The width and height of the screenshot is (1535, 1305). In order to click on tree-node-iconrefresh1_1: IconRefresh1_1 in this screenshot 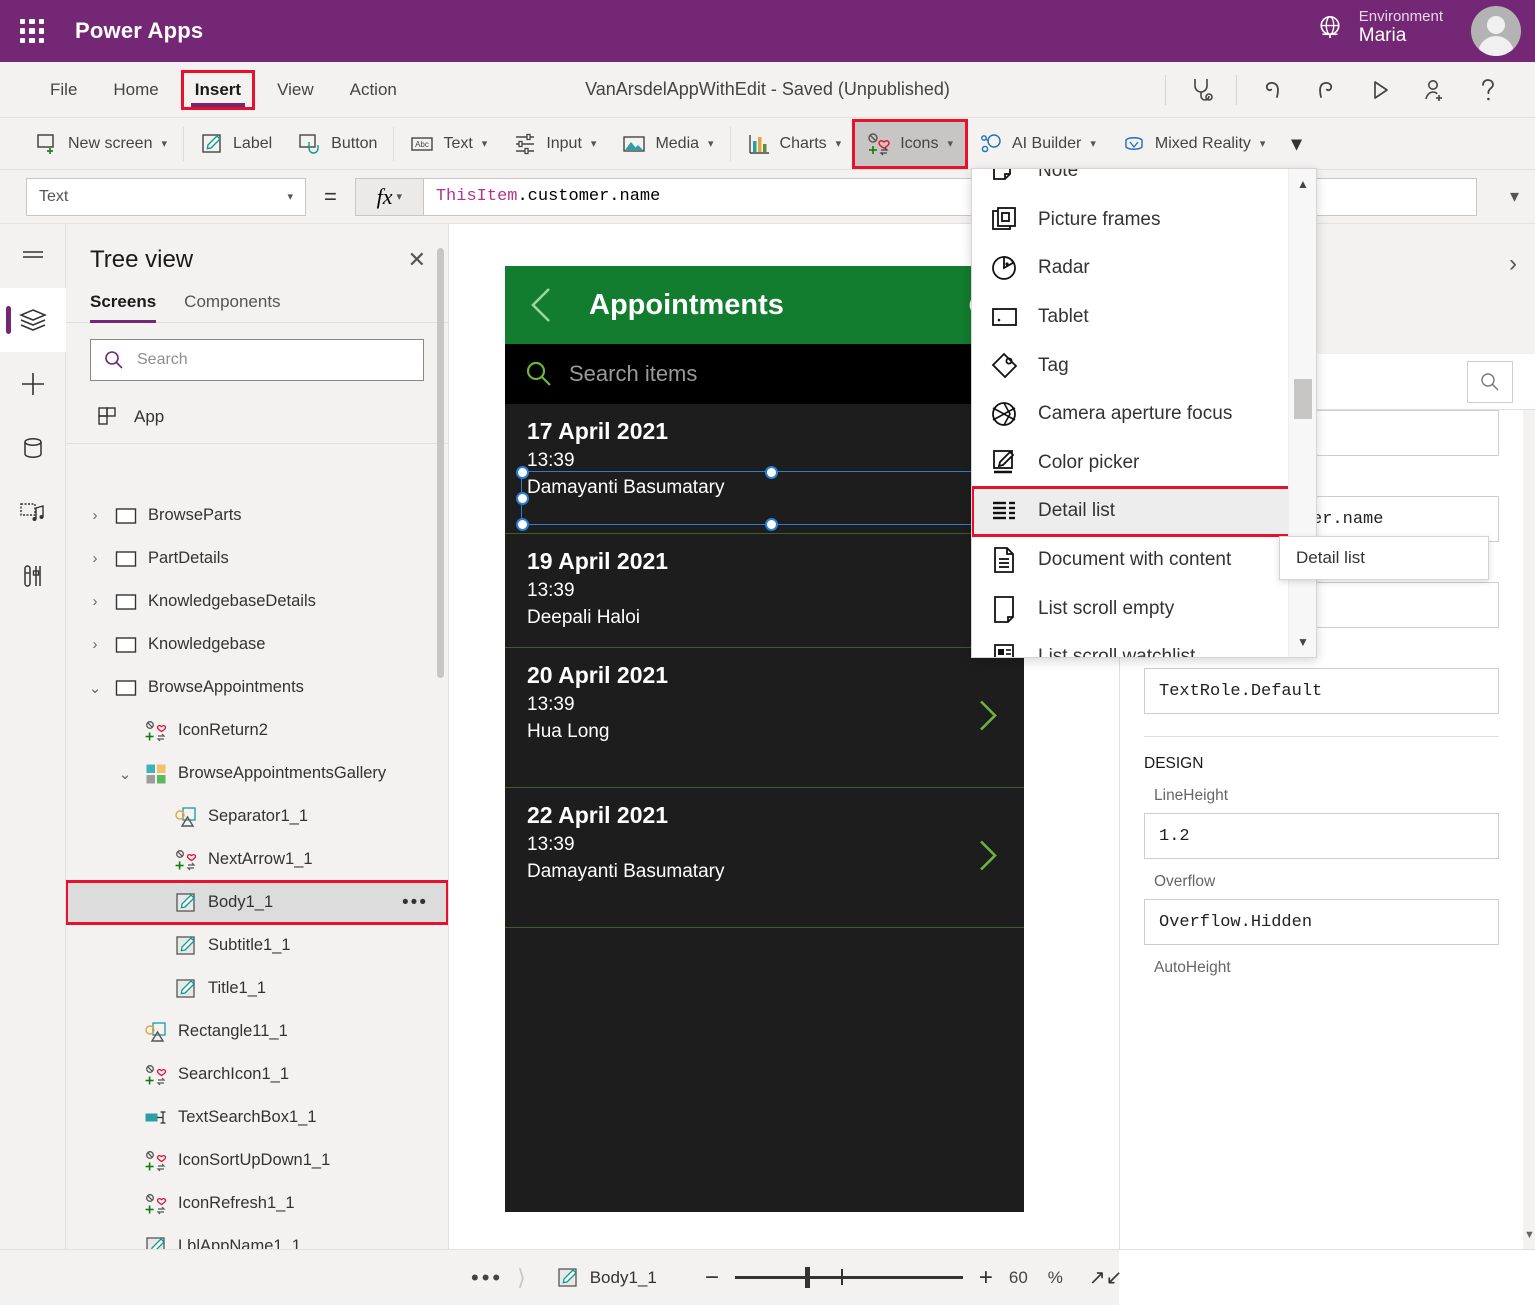, I will do `click(257, 1203)`.